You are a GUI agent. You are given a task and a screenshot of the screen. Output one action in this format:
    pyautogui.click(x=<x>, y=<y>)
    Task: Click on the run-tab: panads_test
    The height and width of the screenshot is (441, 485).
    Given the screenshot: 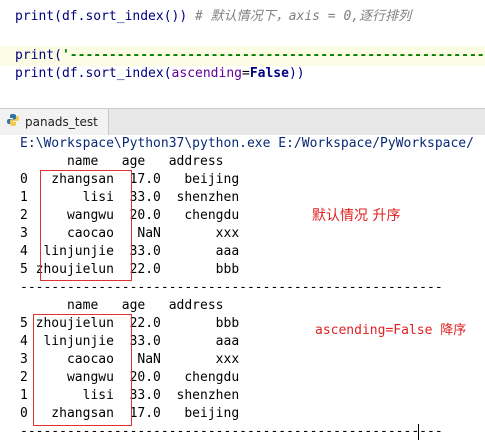 What is the action you would take?
    pyautogui.click(x=54, y=122)
    